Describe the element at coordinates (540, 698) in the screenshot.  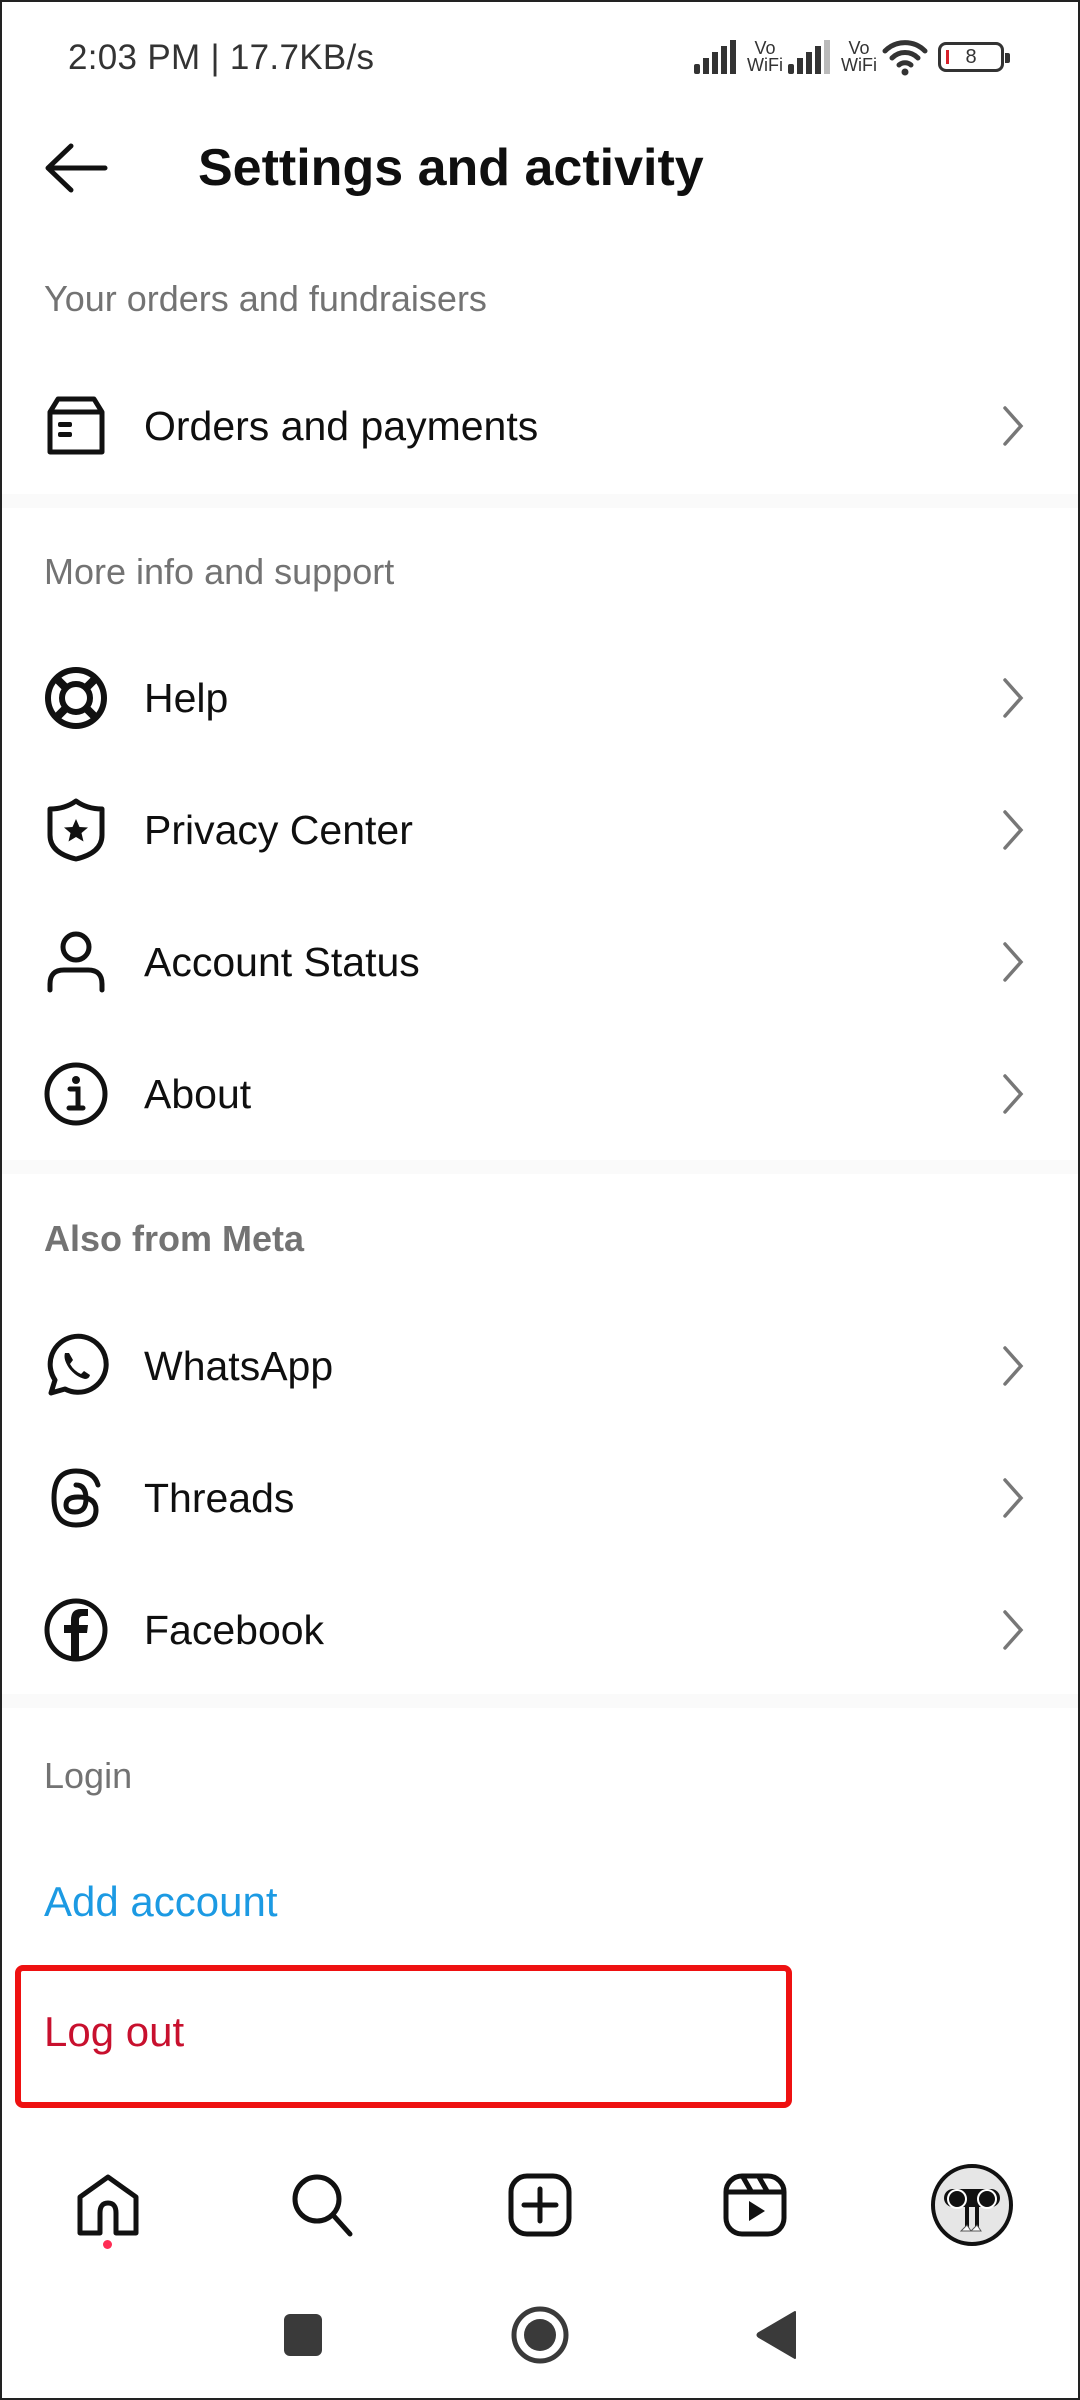
I see `help-row: Help` at that location.